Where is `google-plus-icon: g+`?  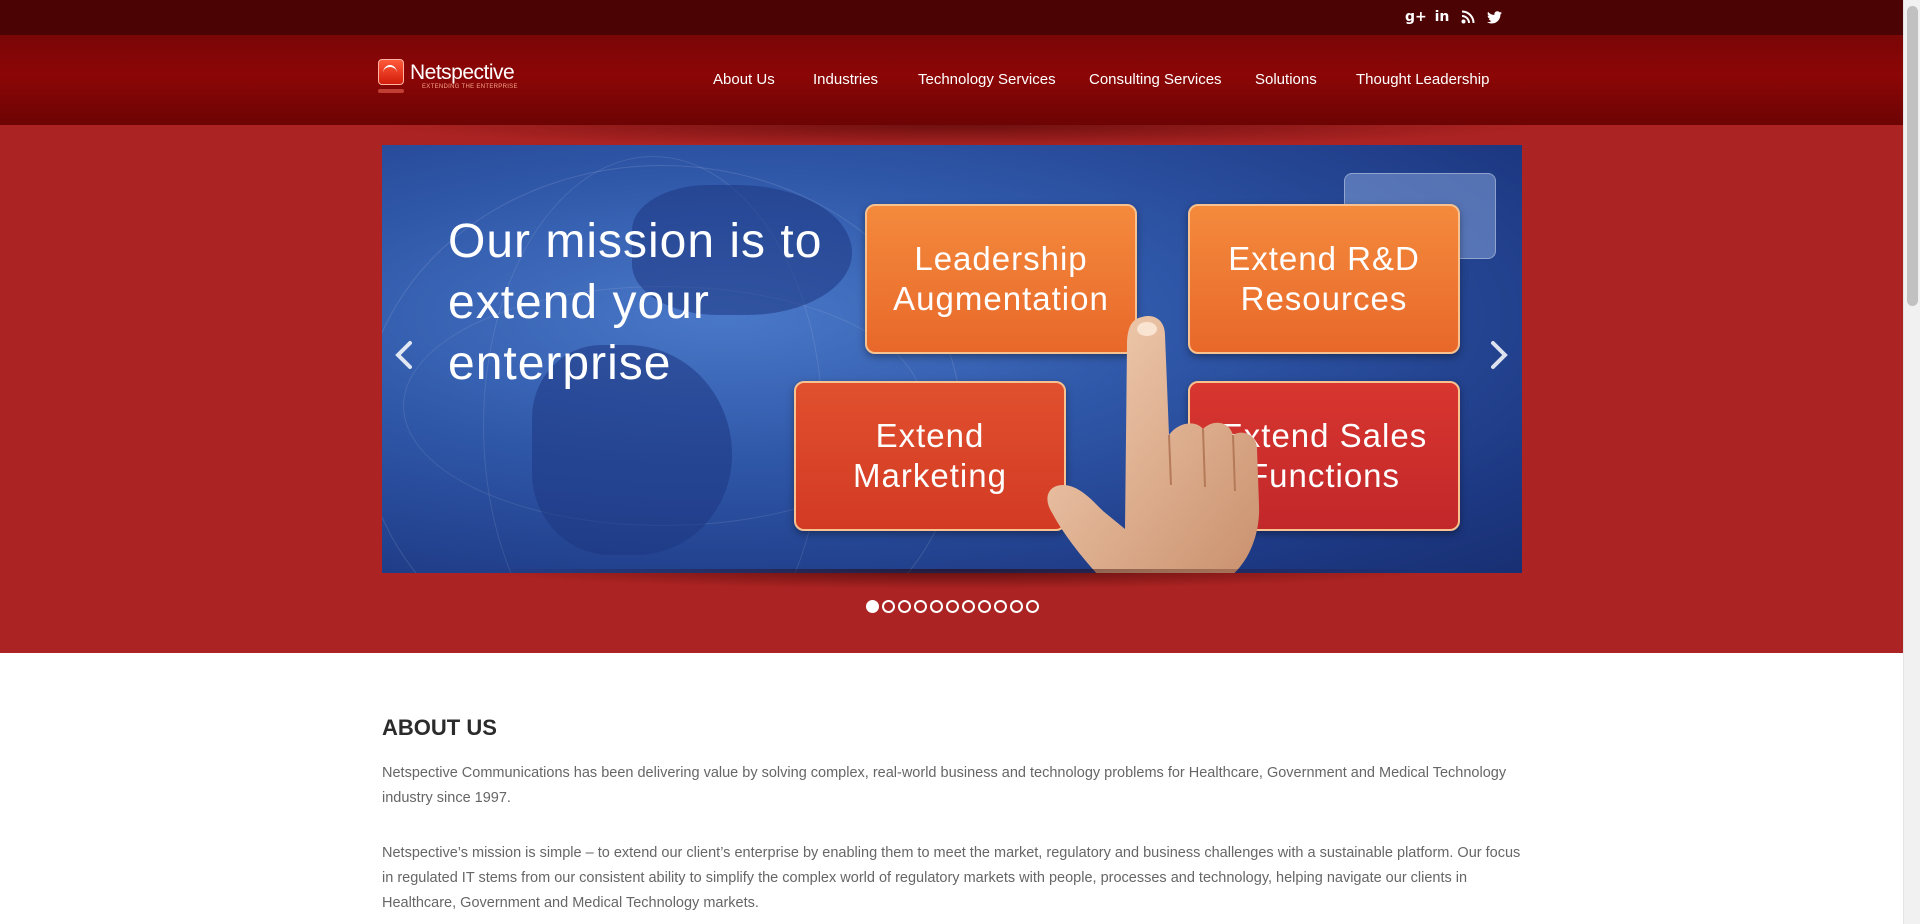
google-plus-icon: g+ is located at coordinates (1416, 17).